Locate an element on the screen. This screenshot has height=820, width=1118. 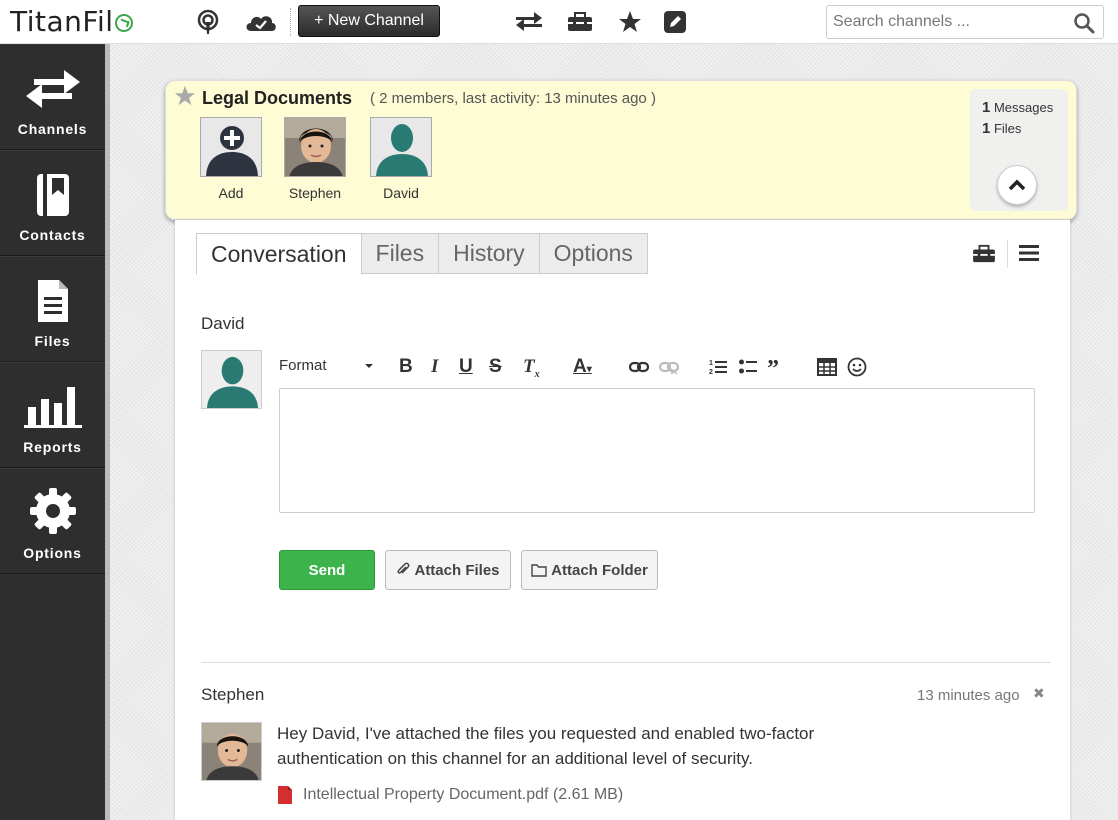
attach-folder-button: Attach Folder is located at coordinates (589, 570).